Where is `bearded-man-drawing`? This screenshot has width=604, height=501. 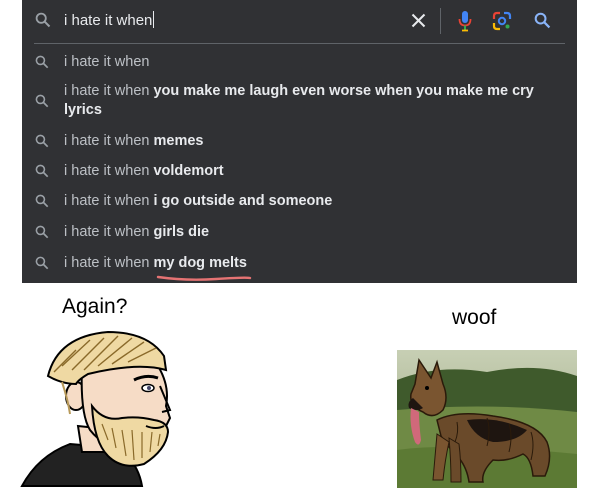 bearded-man-drawing is located at coordinates (96, 408).